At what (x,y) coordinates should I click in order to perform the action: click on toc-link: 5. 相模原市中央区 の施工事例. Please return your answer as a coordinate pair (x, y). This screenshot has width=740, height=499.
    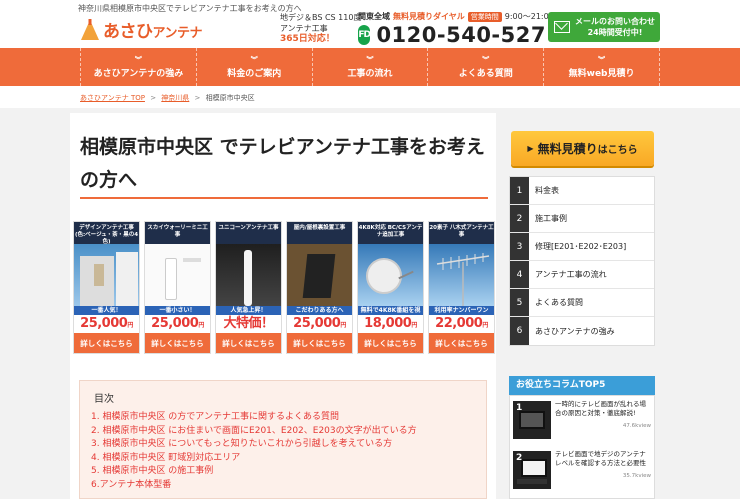
    Looking at the image, I should click on (254, 472).